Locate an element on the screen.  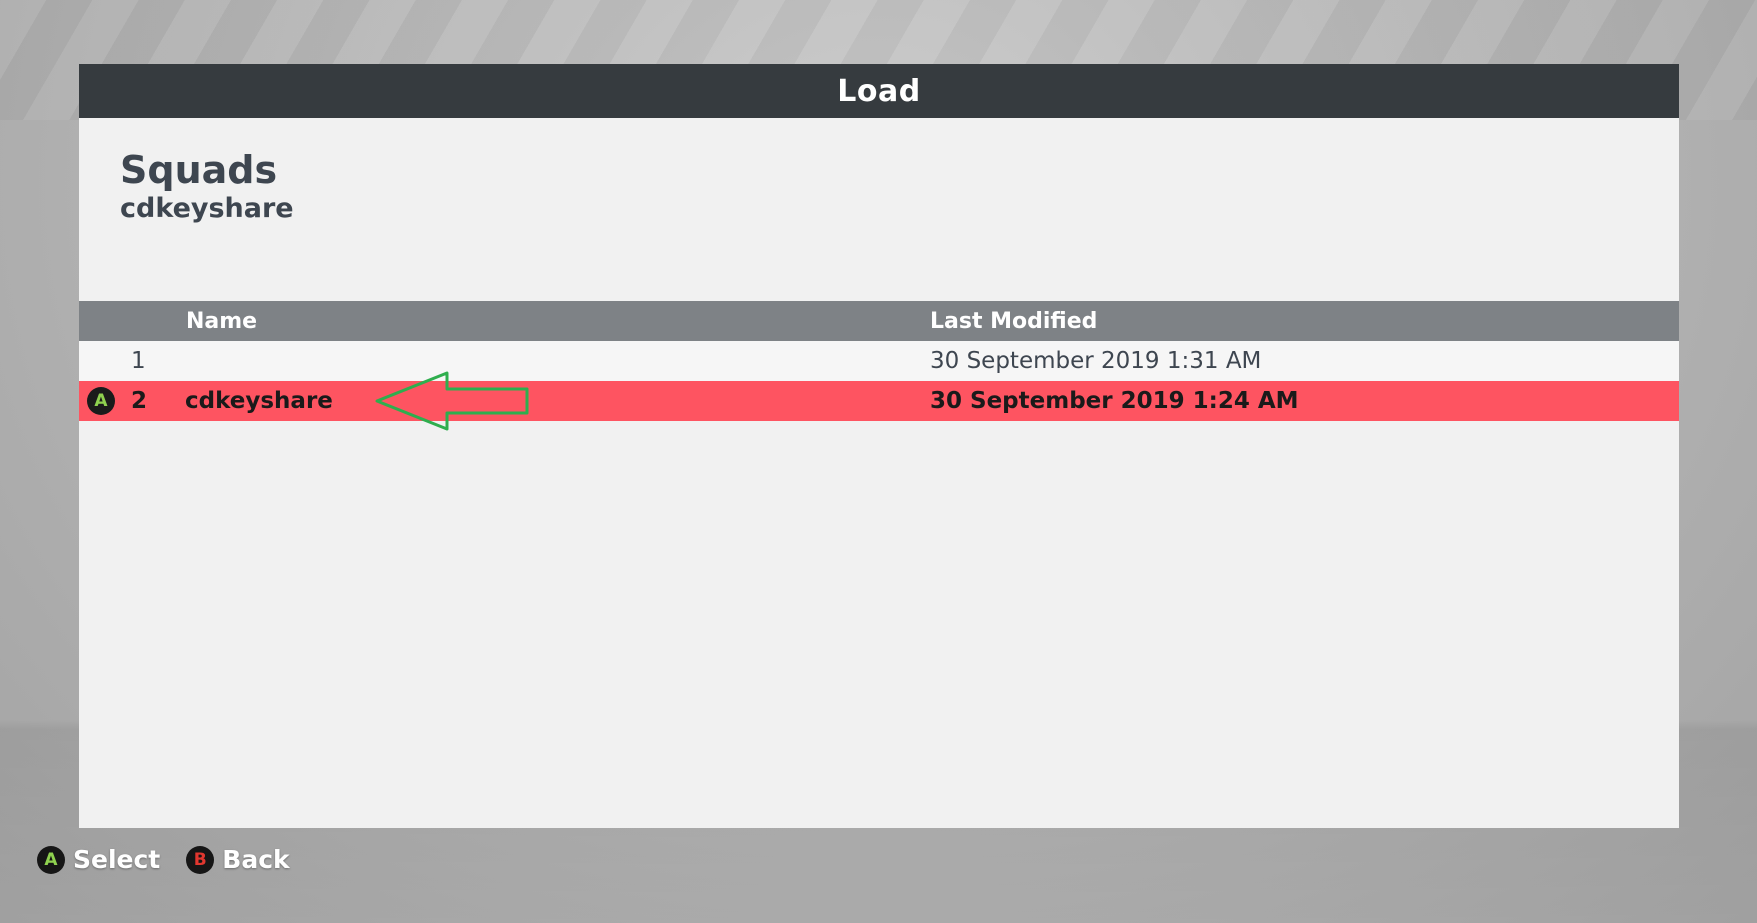
row-number: 2 is located at coordinates (139, 401).